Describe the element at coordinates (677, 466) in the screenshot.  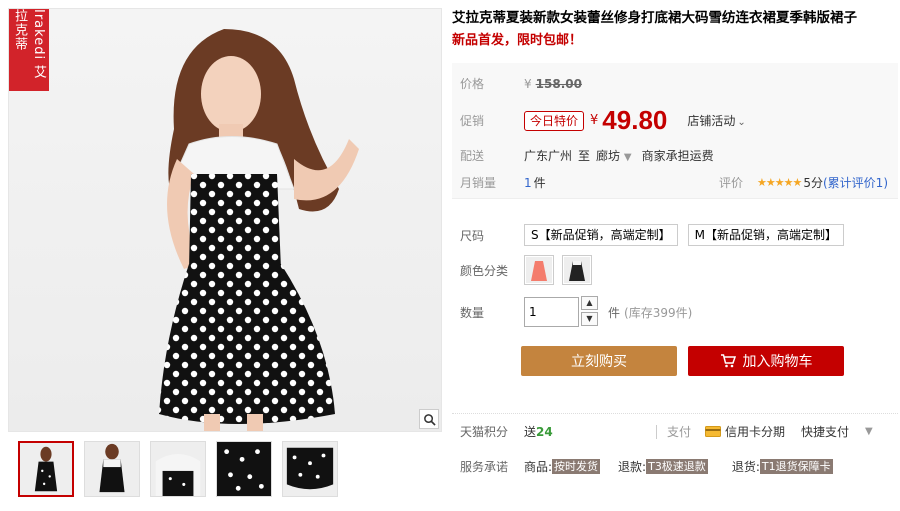
I see `refund-tag: T3极速退款` at that location.